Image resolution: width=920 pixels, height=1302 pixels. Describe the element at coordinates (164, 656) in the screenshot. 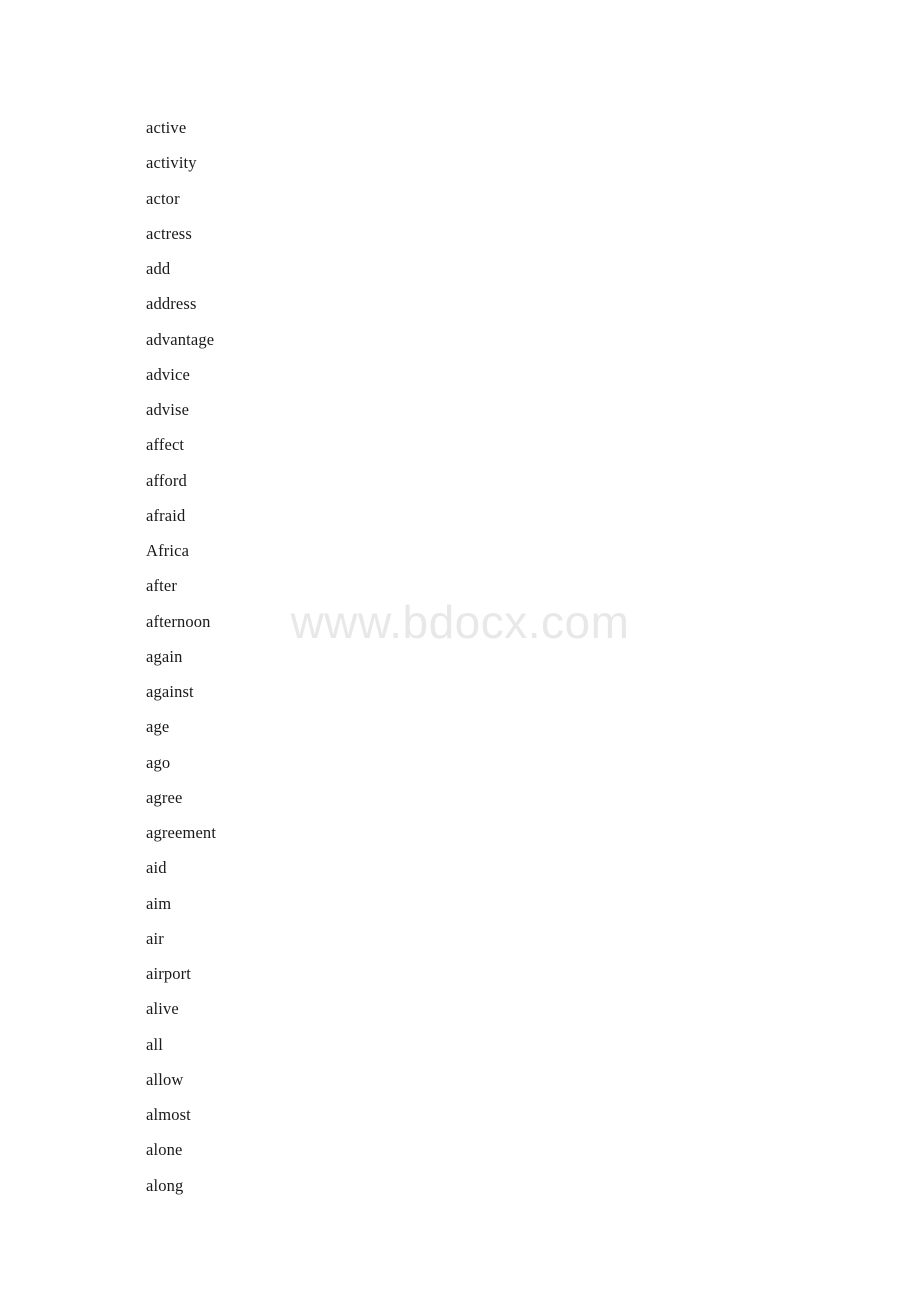

I see `word-list-item: again` at that location.